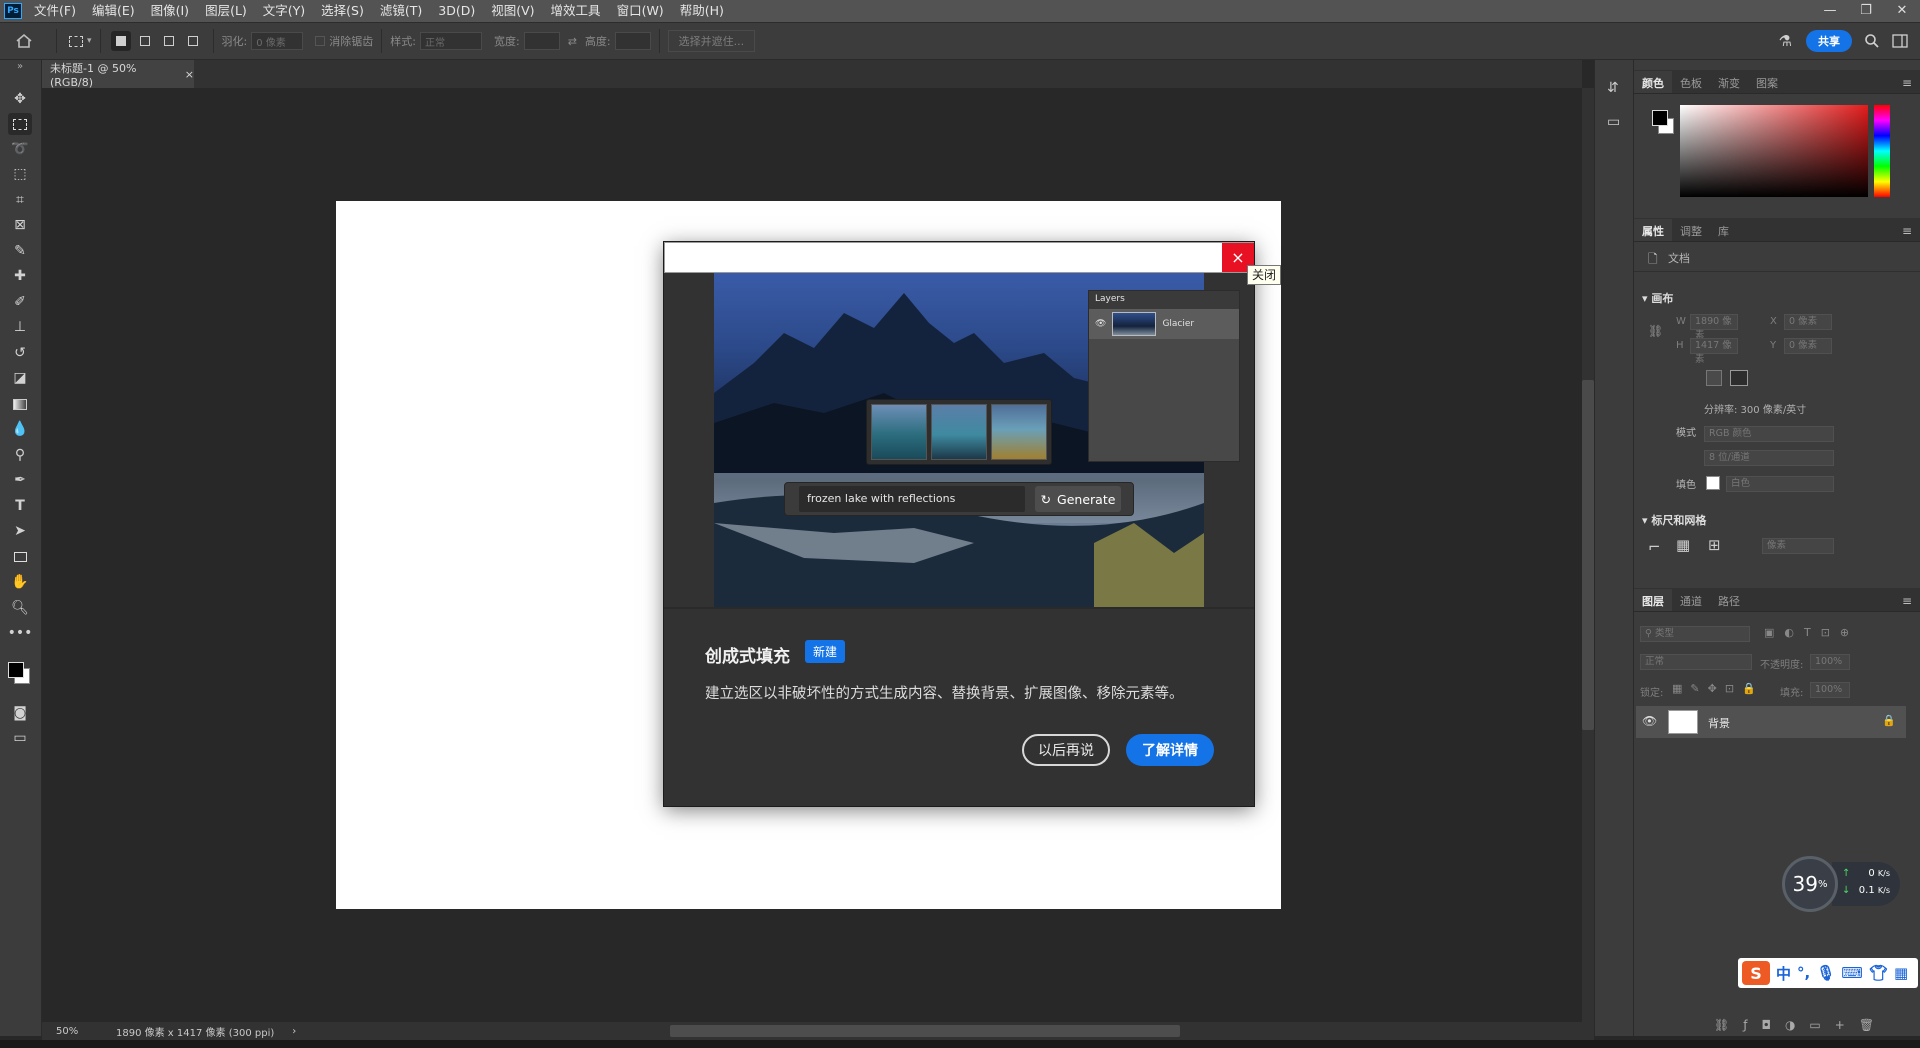 The height and width of the screenshot is (1048, 1920). Describe the element at coordinates (1714, 378) in the screenshot. I see `portrait-orientation-icon` at that location.